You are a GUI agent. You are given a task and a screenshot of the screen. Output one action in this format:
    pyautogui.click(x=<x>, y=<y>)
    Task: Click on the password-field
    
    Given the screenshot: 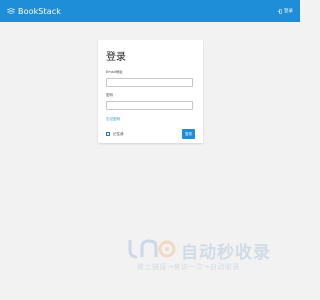 What is the action you would take?
    pyautogui.click(x=149, y=105)
    